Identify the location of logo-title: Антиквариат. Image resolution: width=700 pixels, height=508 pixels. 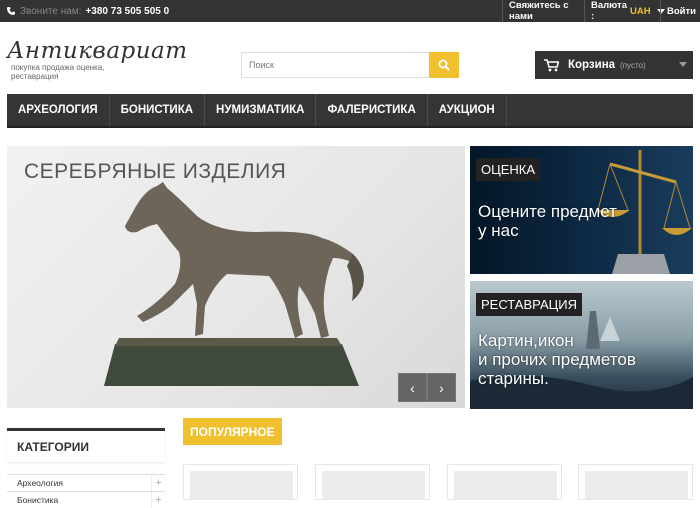
(97, 51).